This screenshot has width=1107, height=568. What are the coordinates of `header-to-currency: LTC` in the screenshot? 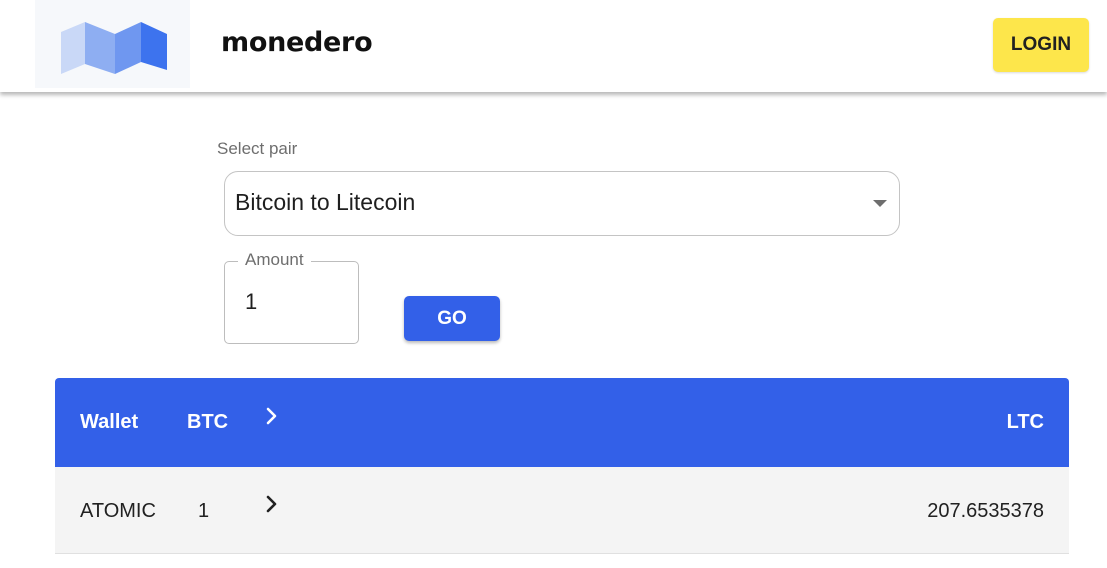 It's located at (1025, 422).